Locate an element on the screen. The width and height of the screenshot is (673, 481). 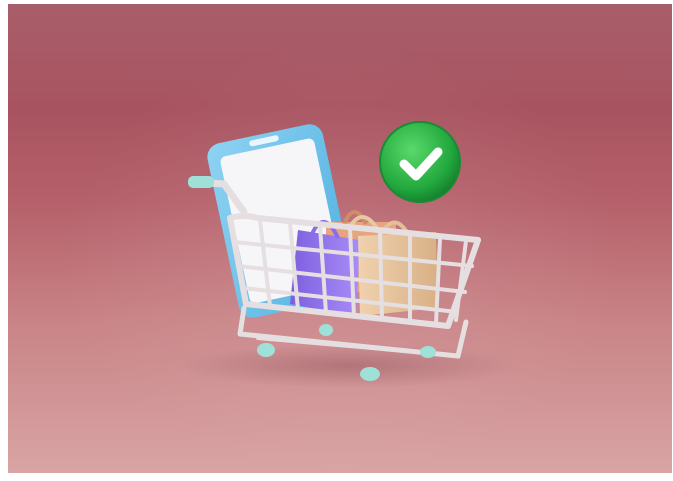
cart-shadow is located at coordinates (348, 366).